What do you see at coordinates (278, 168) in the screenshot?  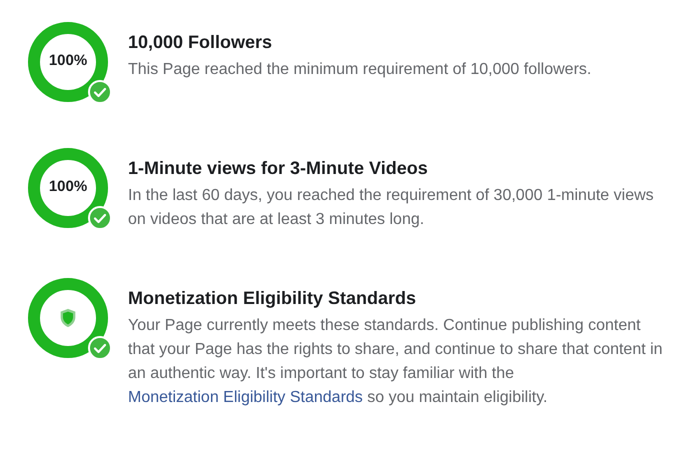 I see `requirement-title: 1-Minute views for 3-Minute Videos` at bounding box center [278, 168].